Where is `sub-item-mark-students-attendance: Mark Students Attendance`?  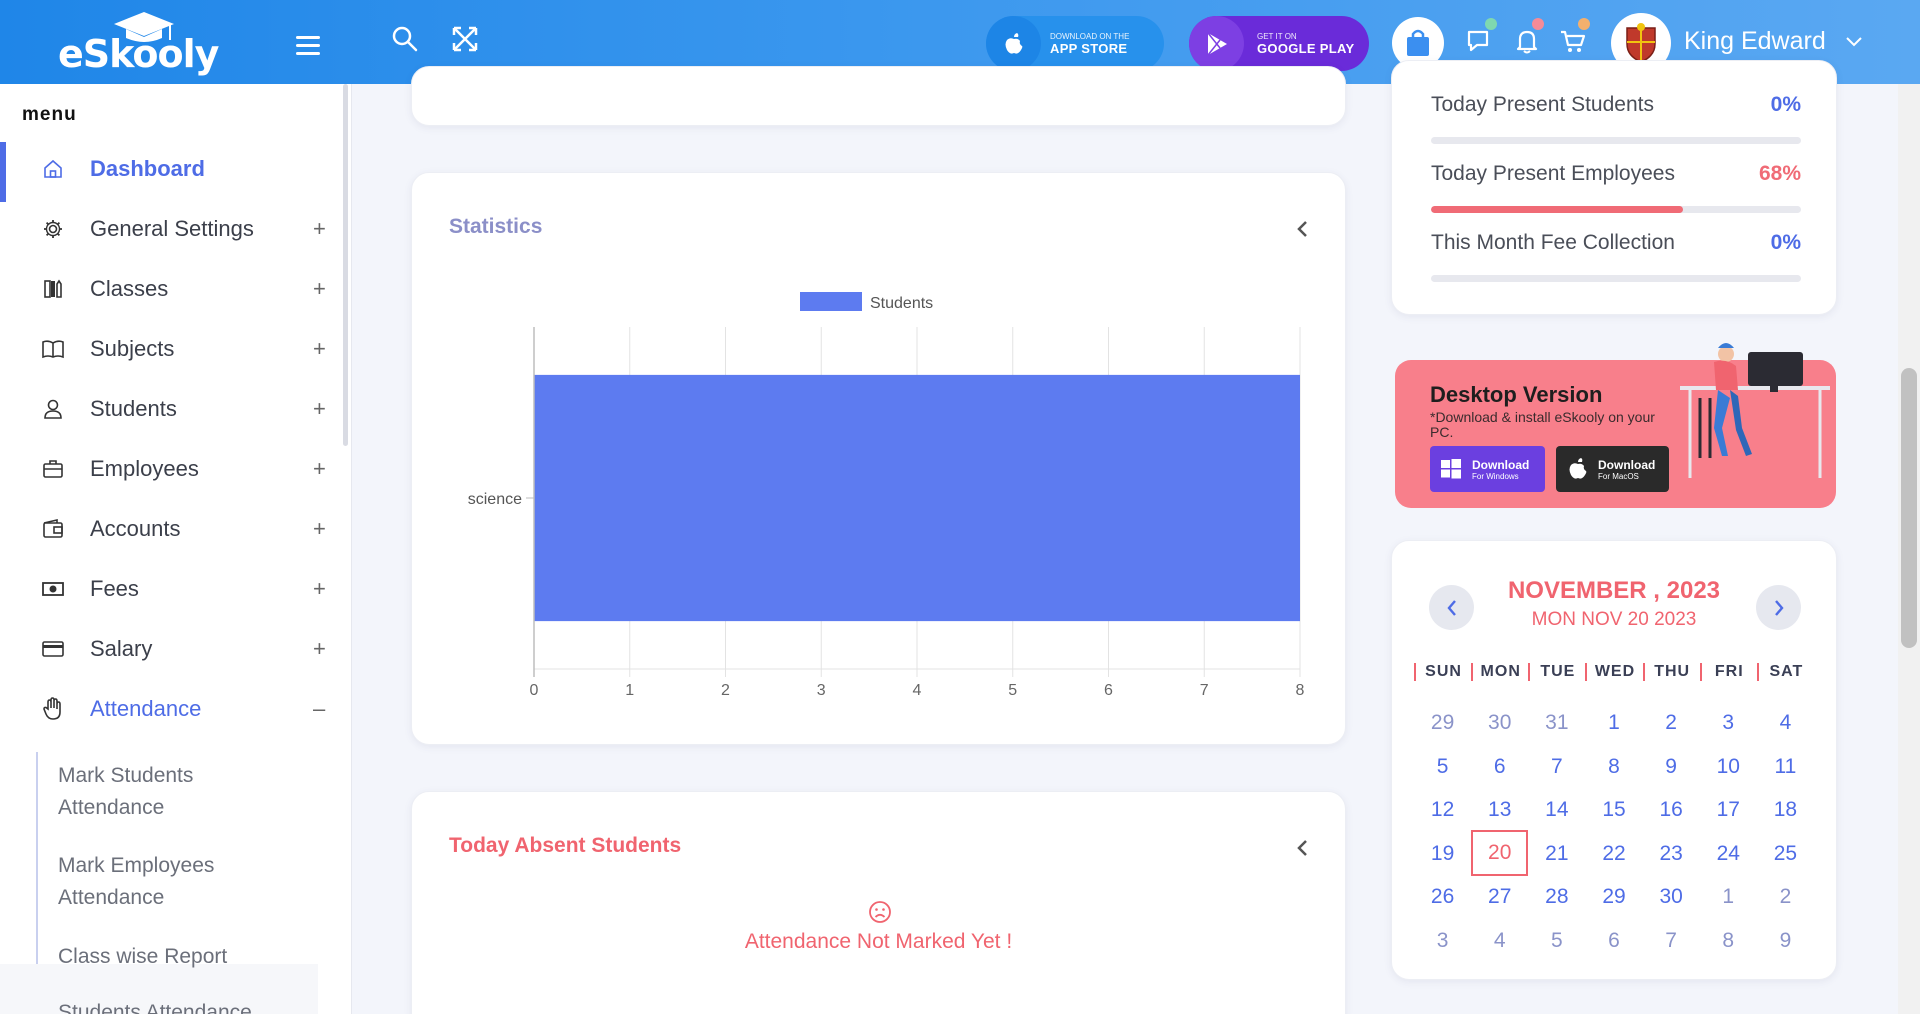 sub-item-mark-students-attendance: Mark Students Attendance is located at coordinates (168, 792).